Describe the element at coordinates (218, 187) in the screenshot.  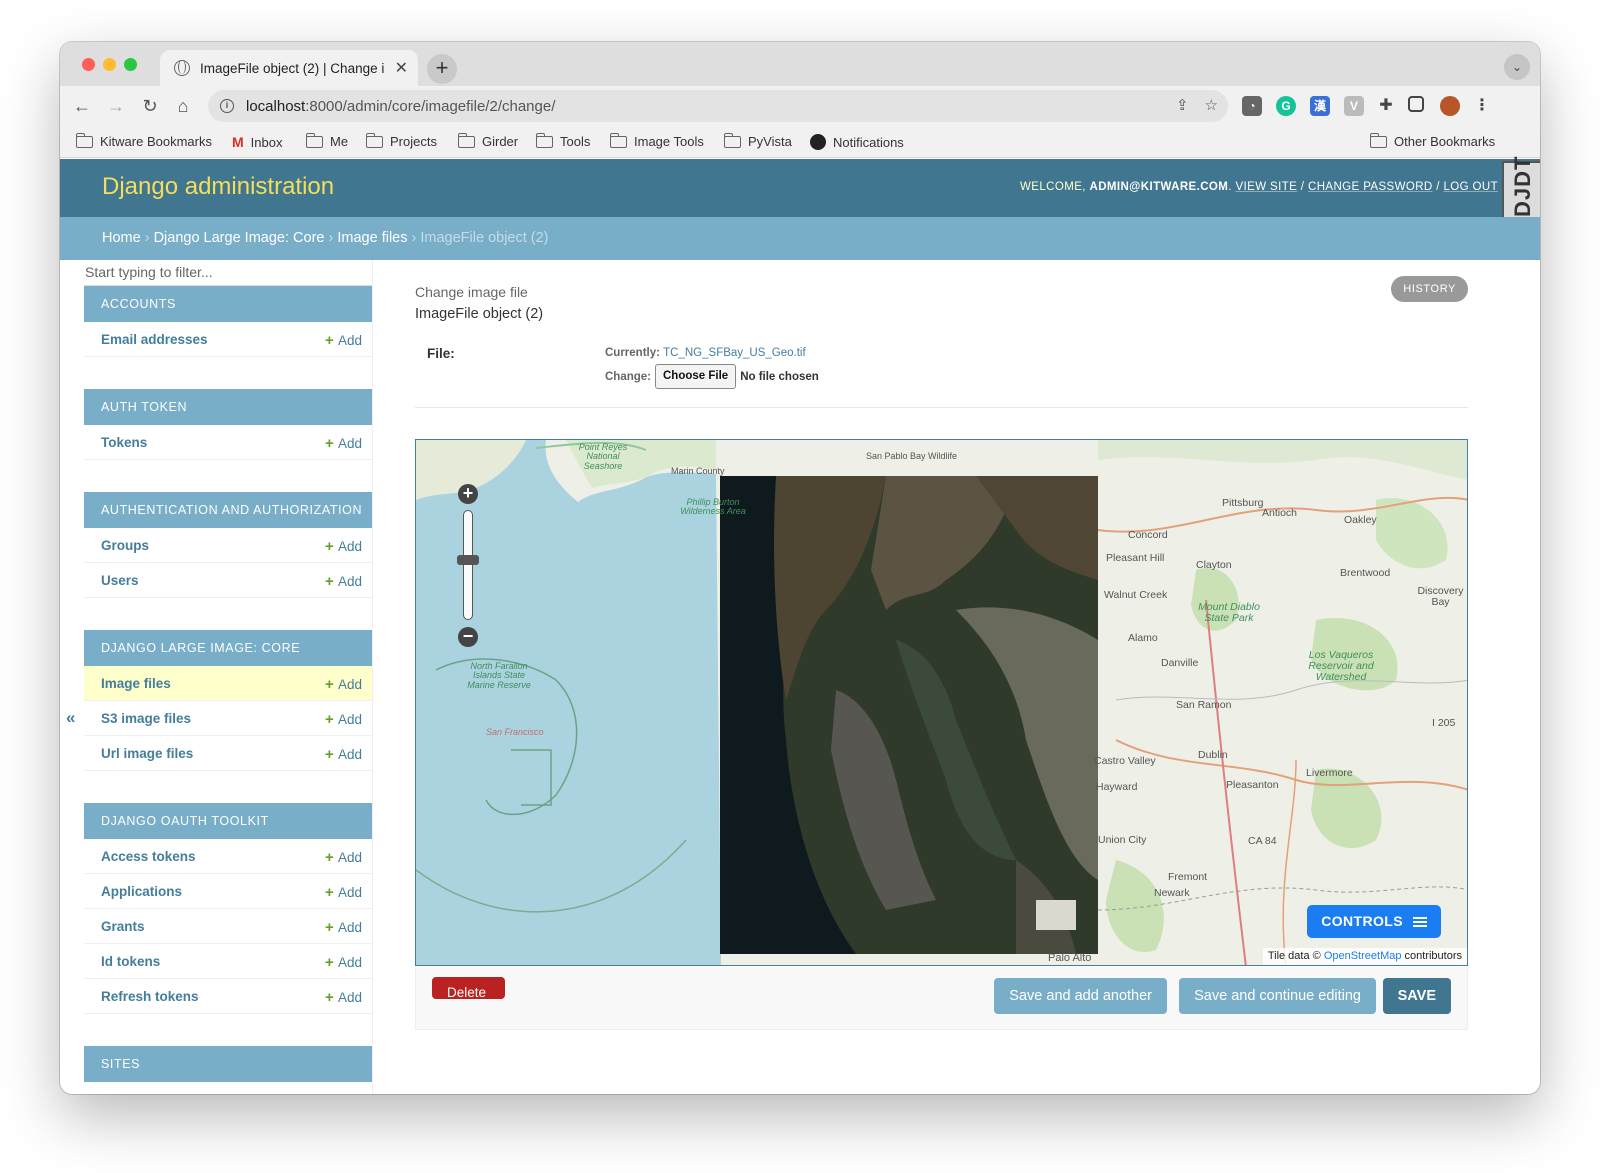
I see `site-branding: Django administration` at that location.